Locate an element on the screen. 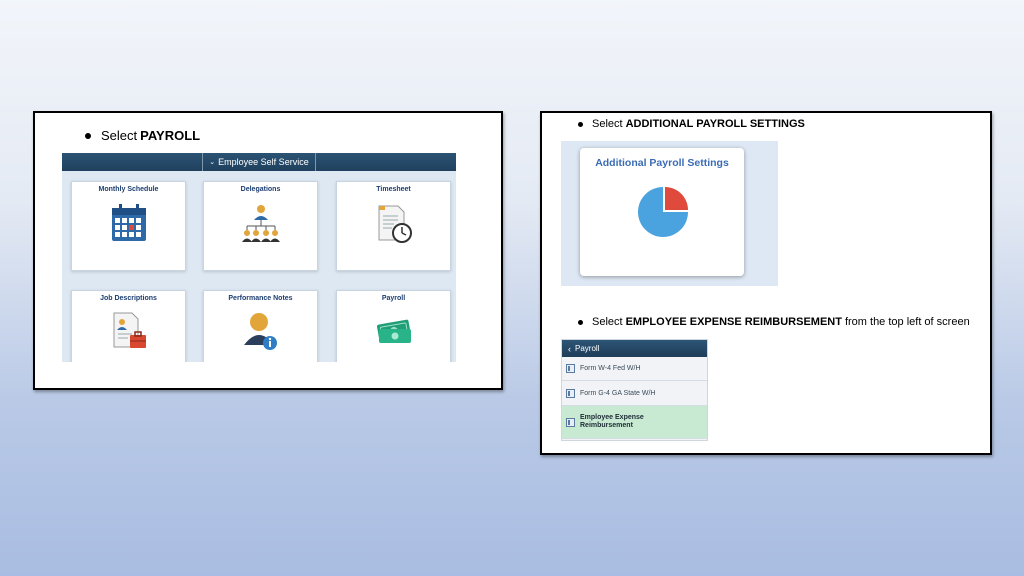  org-chart-icon is located at coordinates (260, 223).